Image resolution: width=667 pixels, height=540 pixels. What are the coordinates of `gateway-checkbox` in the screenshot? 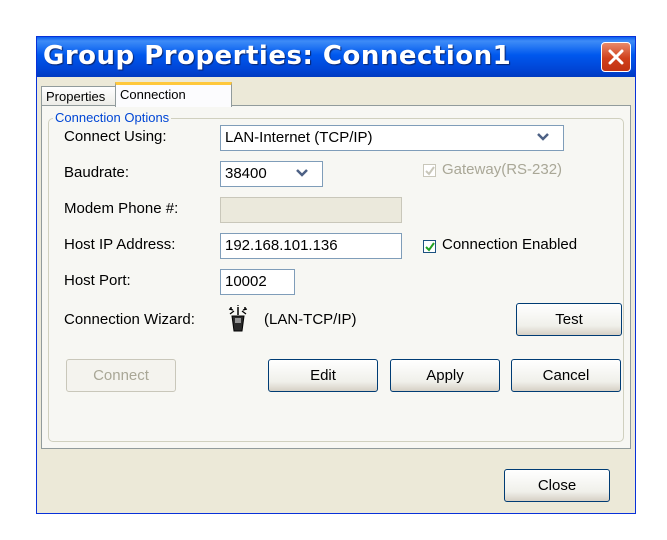 It's located at (429, 170).